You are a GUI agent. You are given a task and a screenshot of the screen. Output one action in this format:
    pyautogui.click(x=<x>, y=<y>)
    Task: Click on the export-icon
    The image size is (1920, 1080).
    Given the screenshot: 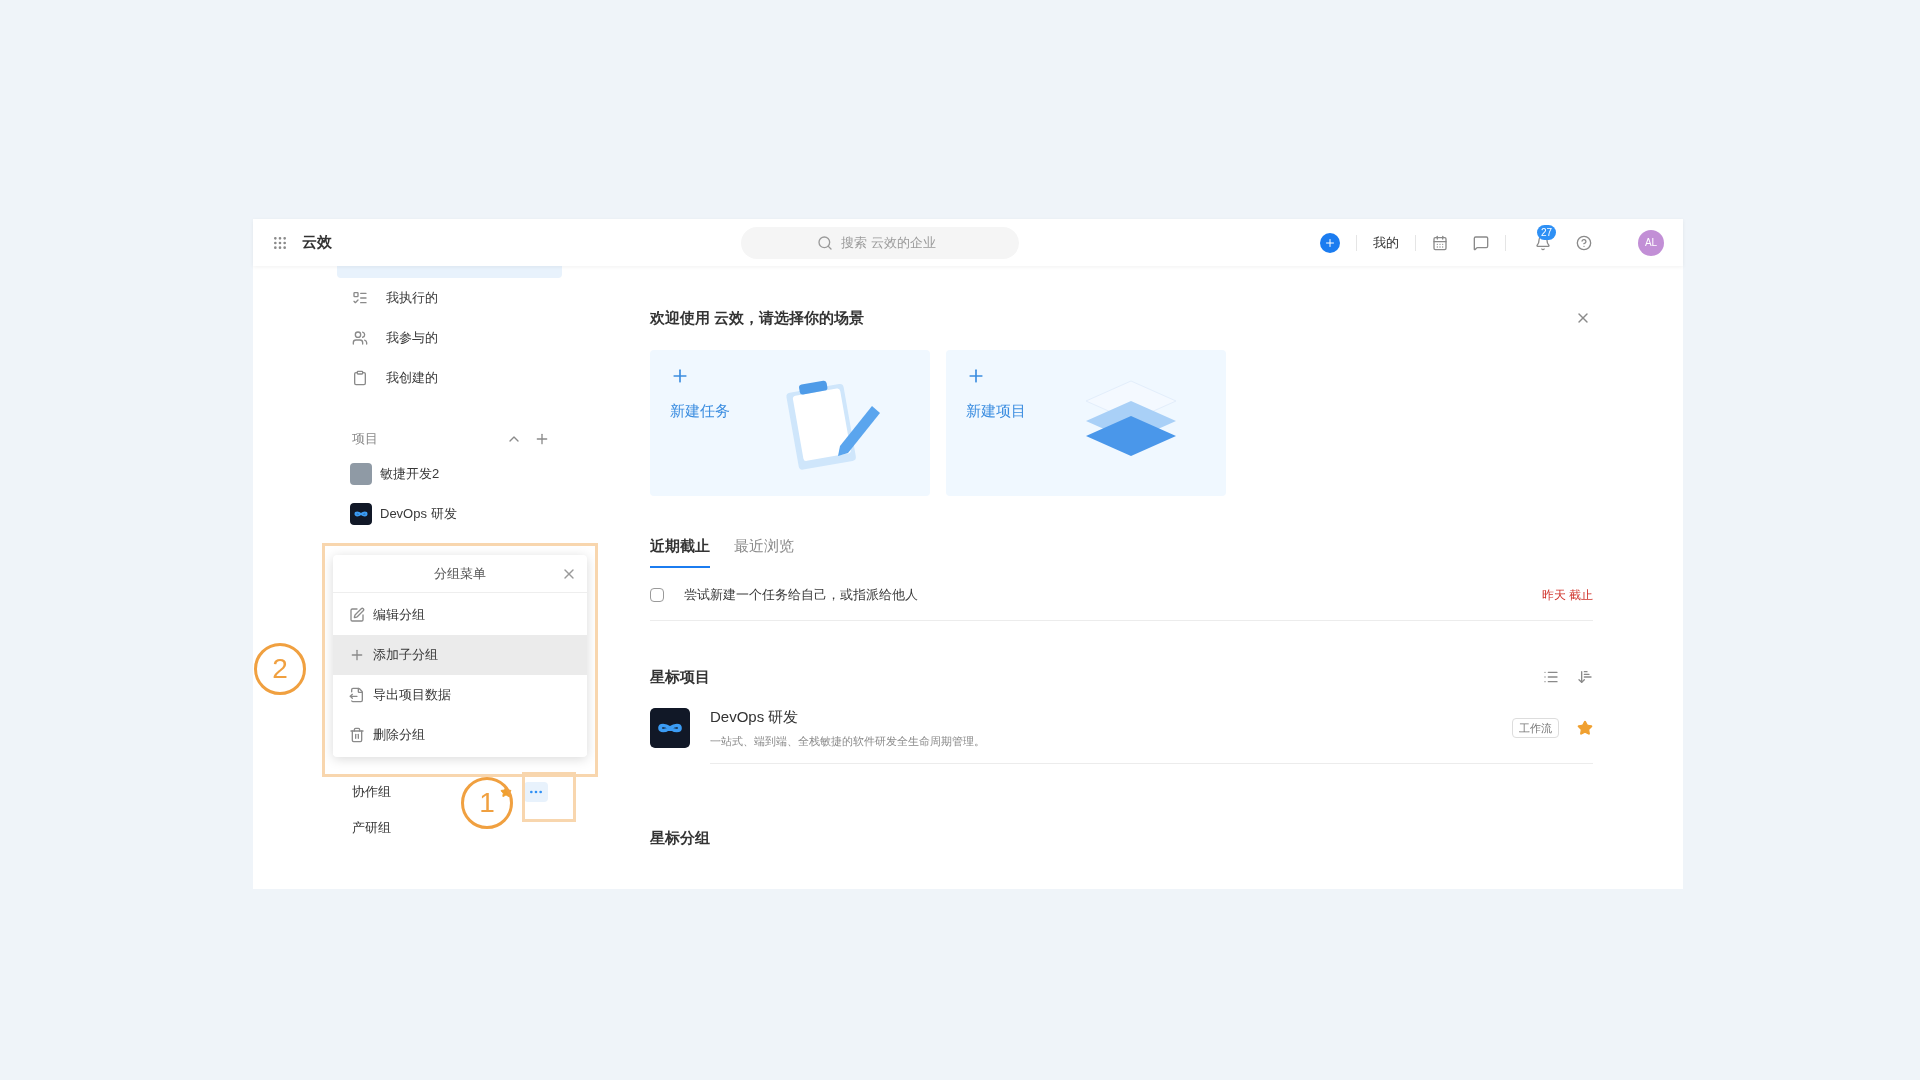 What is the action you would take?
    pyautogui.click(x=357, y=695)
    